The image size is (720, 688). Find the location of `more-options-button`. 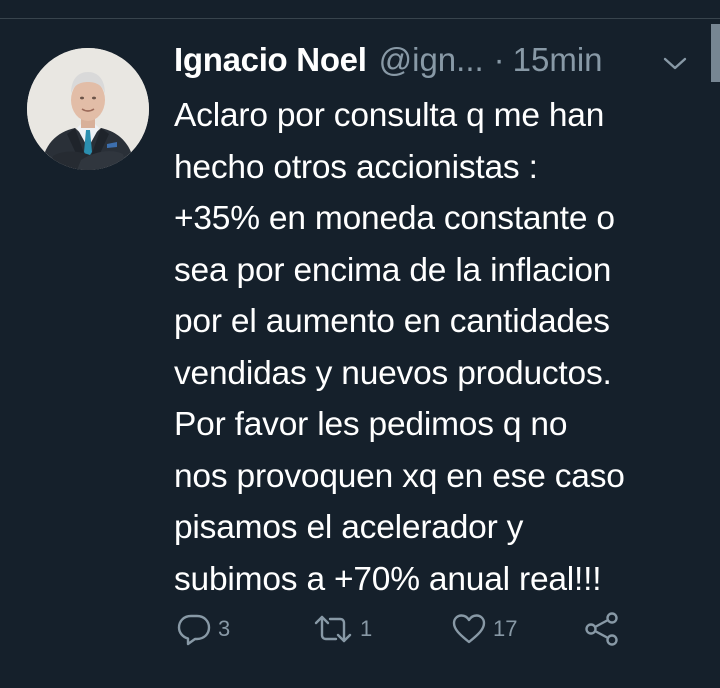

more-options-button is located at coordinates (675, 64).